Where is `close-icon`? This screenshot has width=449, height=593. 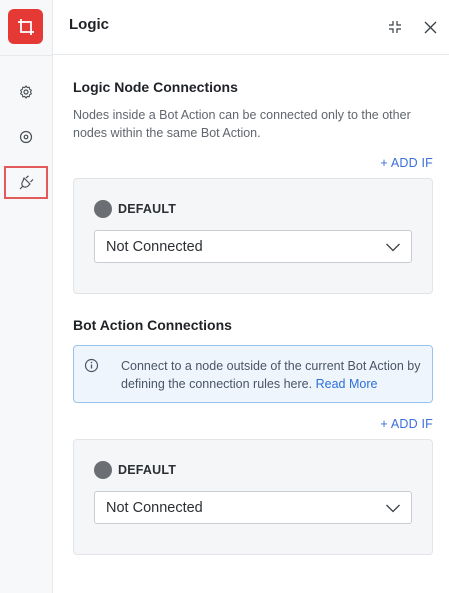 close-icon is located at coordinates (430, 27).